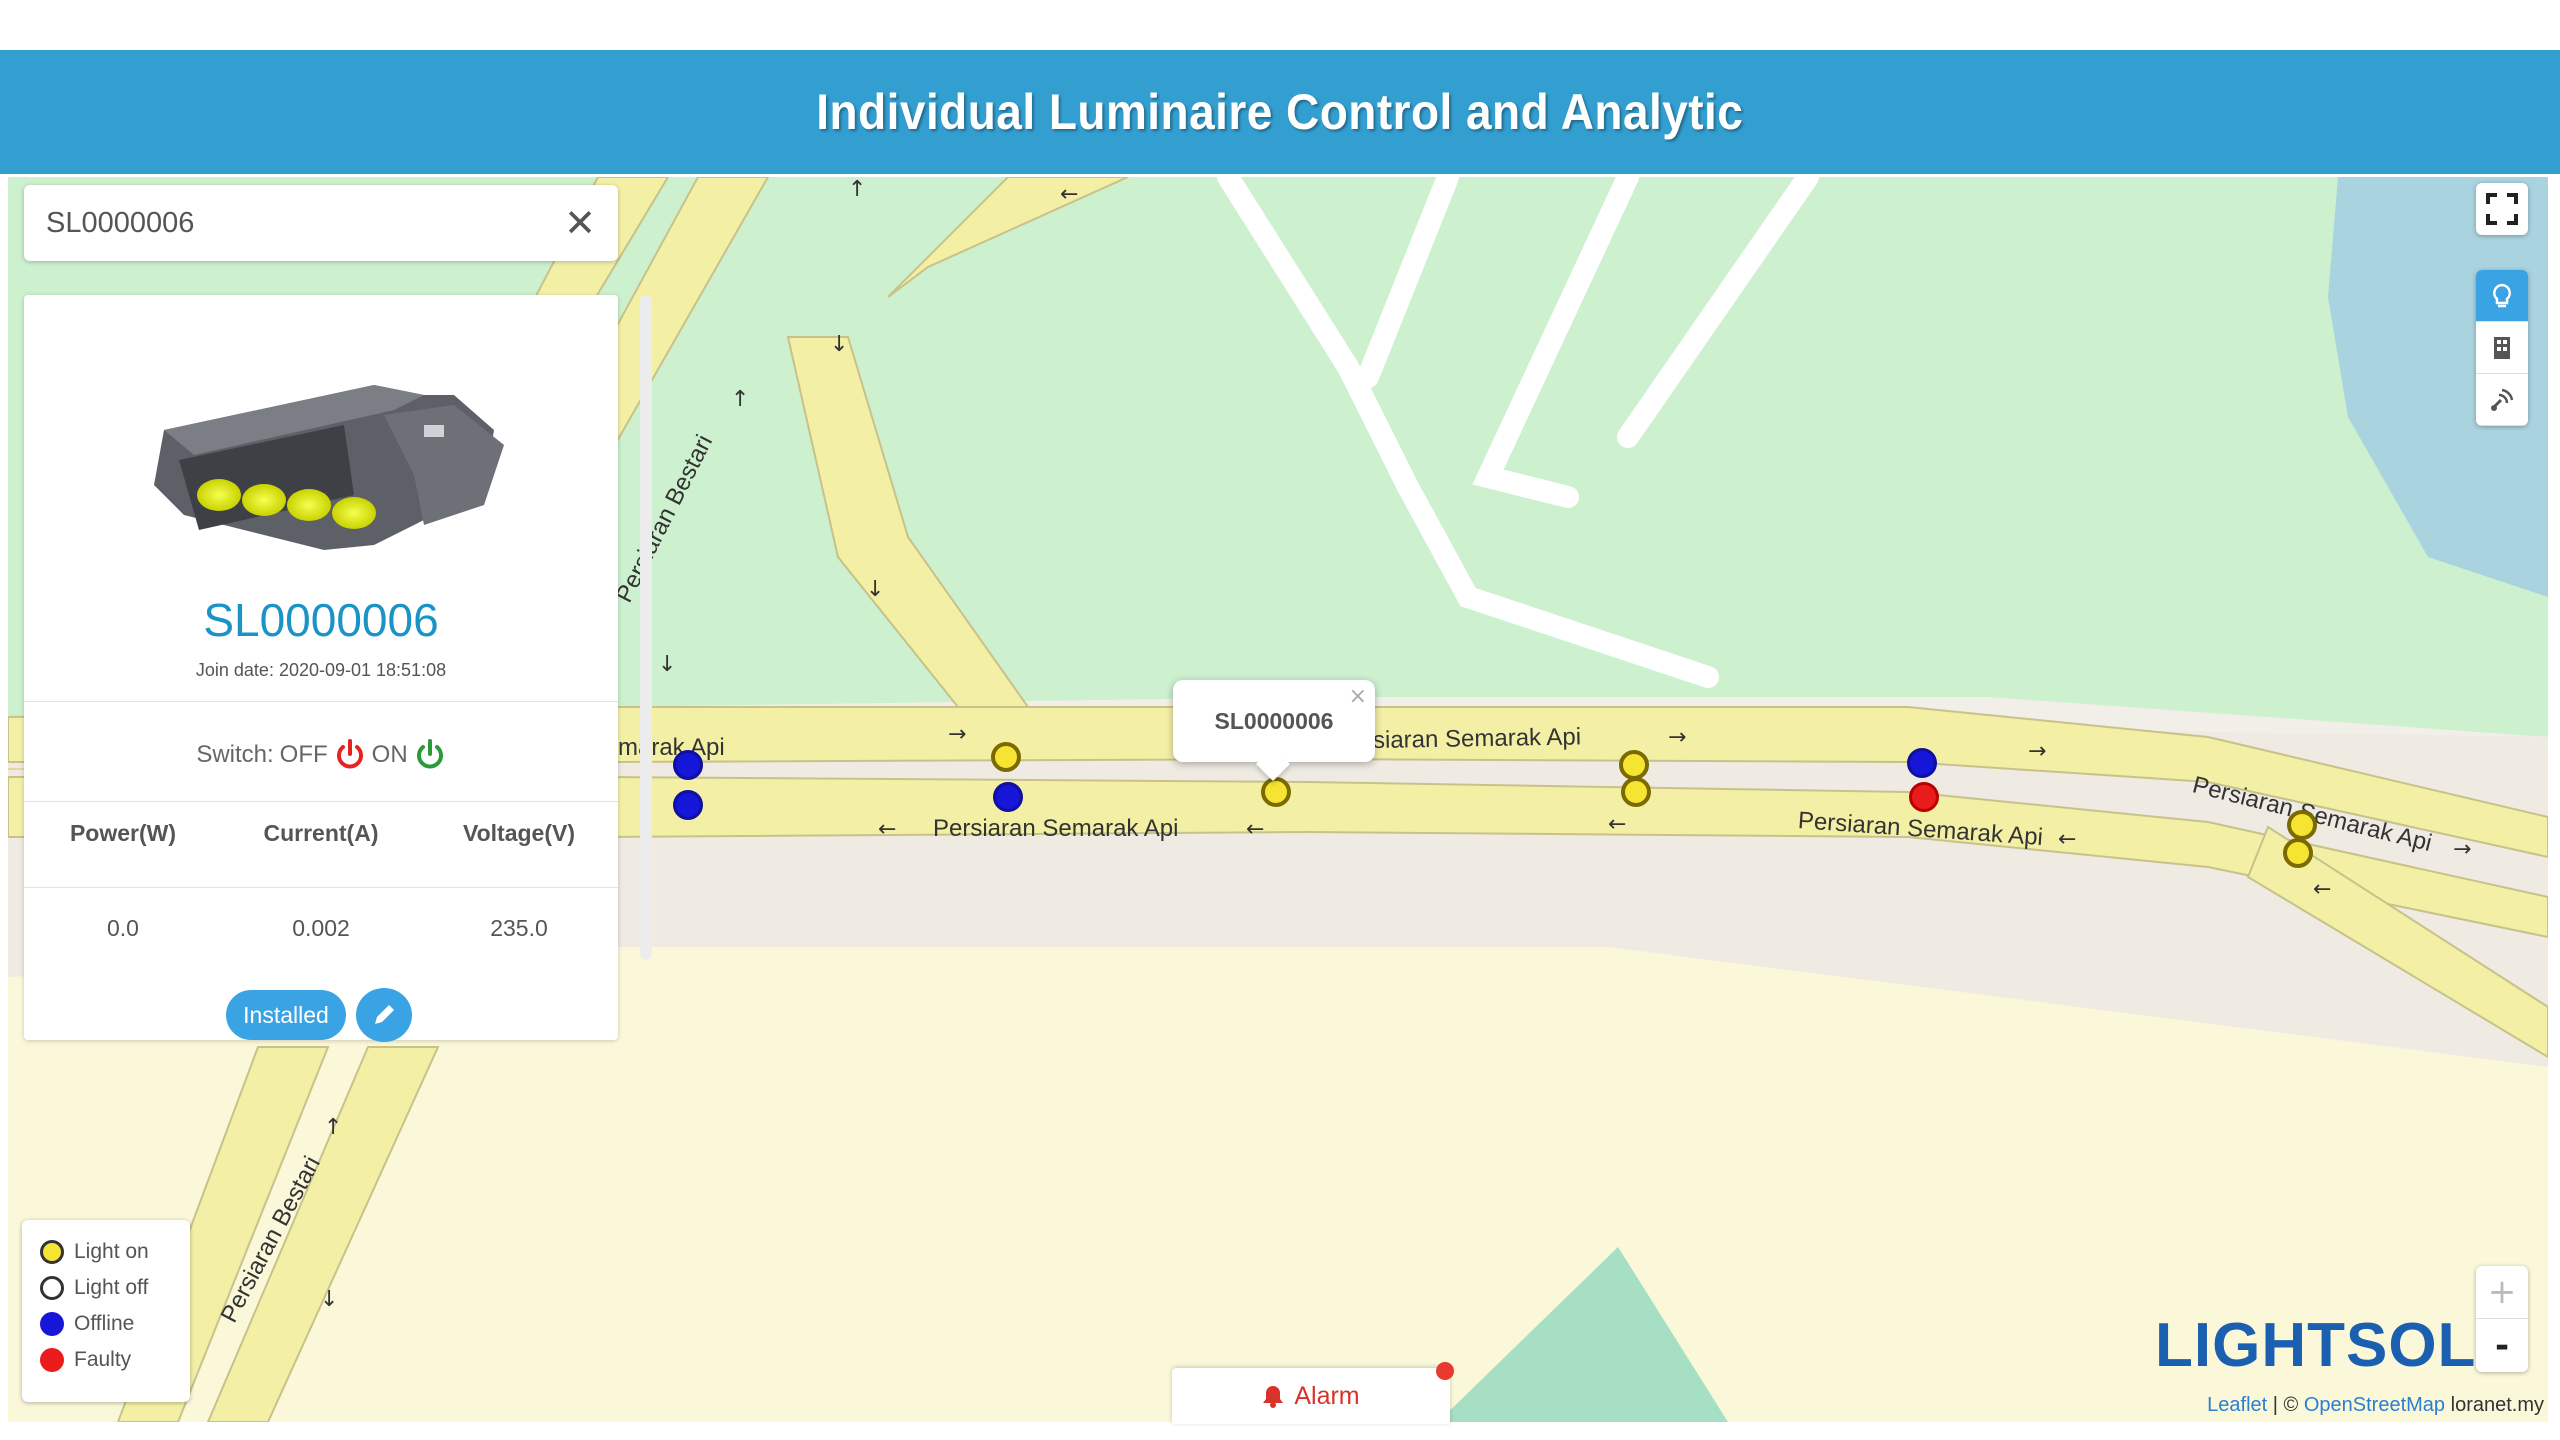 The image size is (2560, 1440). What do you see at coordinates (580, 223) in the screenshot?
I see `close-icon: ✕` at bounding box center [580, 223].